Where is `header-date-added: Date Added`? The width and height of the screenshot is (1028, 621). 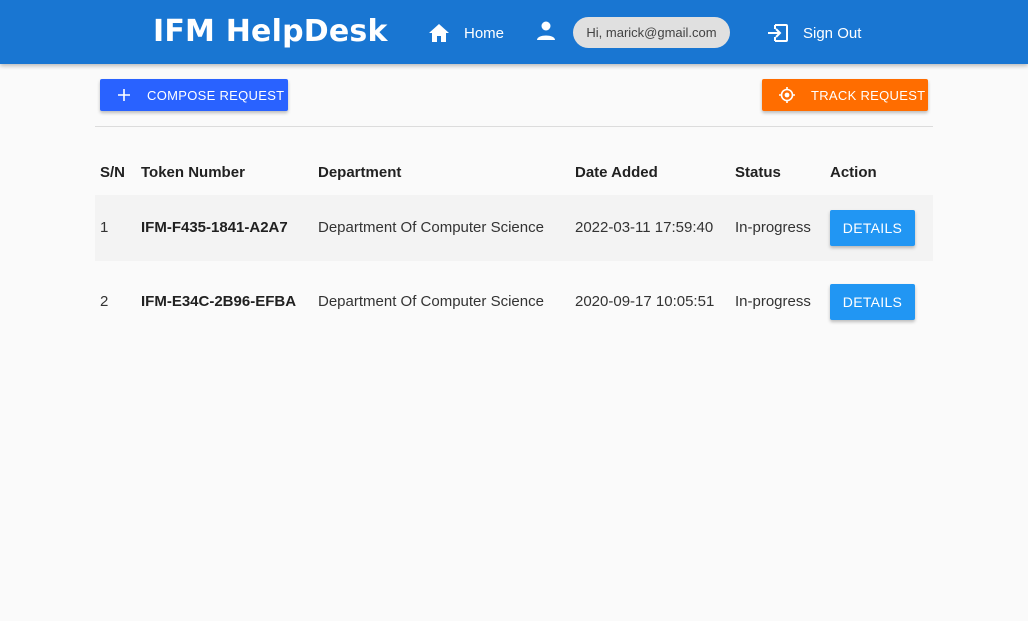
header-date-added: Date Added is located at coordinates (616, 172).